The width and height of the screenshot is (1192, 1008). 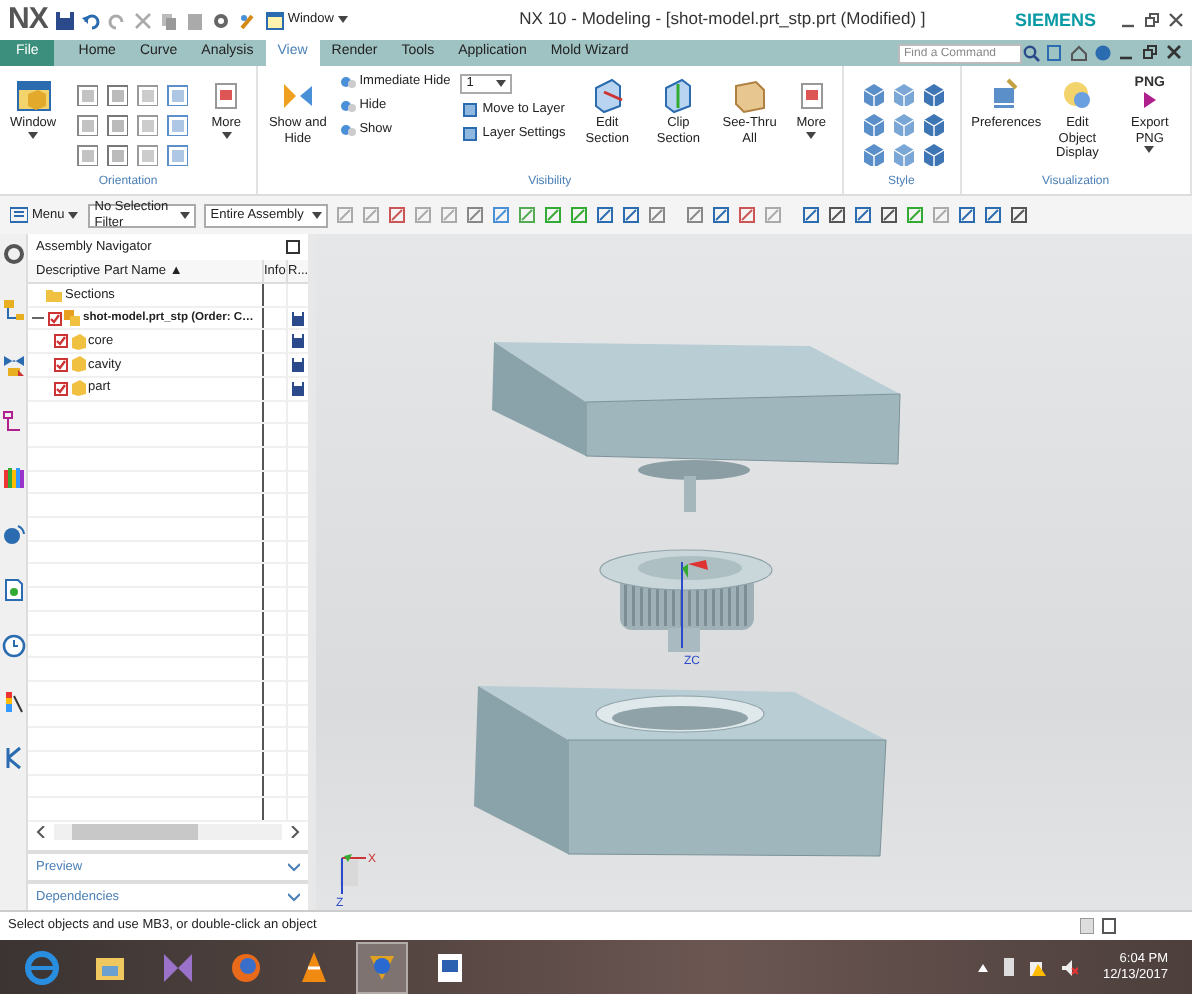 I want to click on play-icon, so click(x=1149, y=100).